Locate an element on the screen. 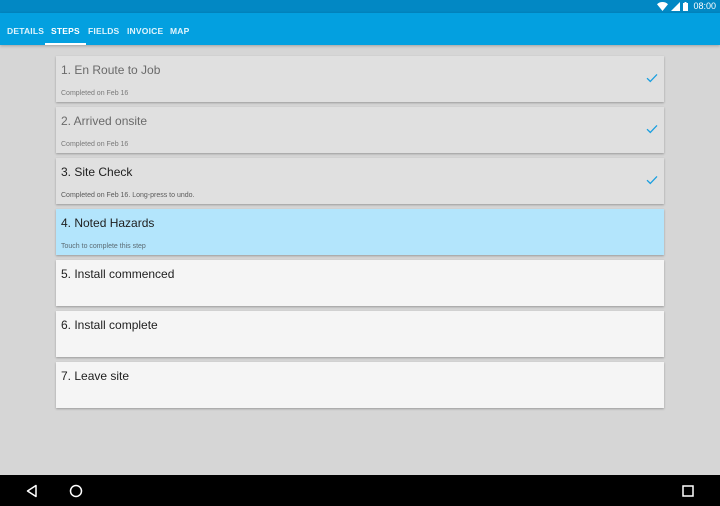  home-button is located at coordinates (76, 491).